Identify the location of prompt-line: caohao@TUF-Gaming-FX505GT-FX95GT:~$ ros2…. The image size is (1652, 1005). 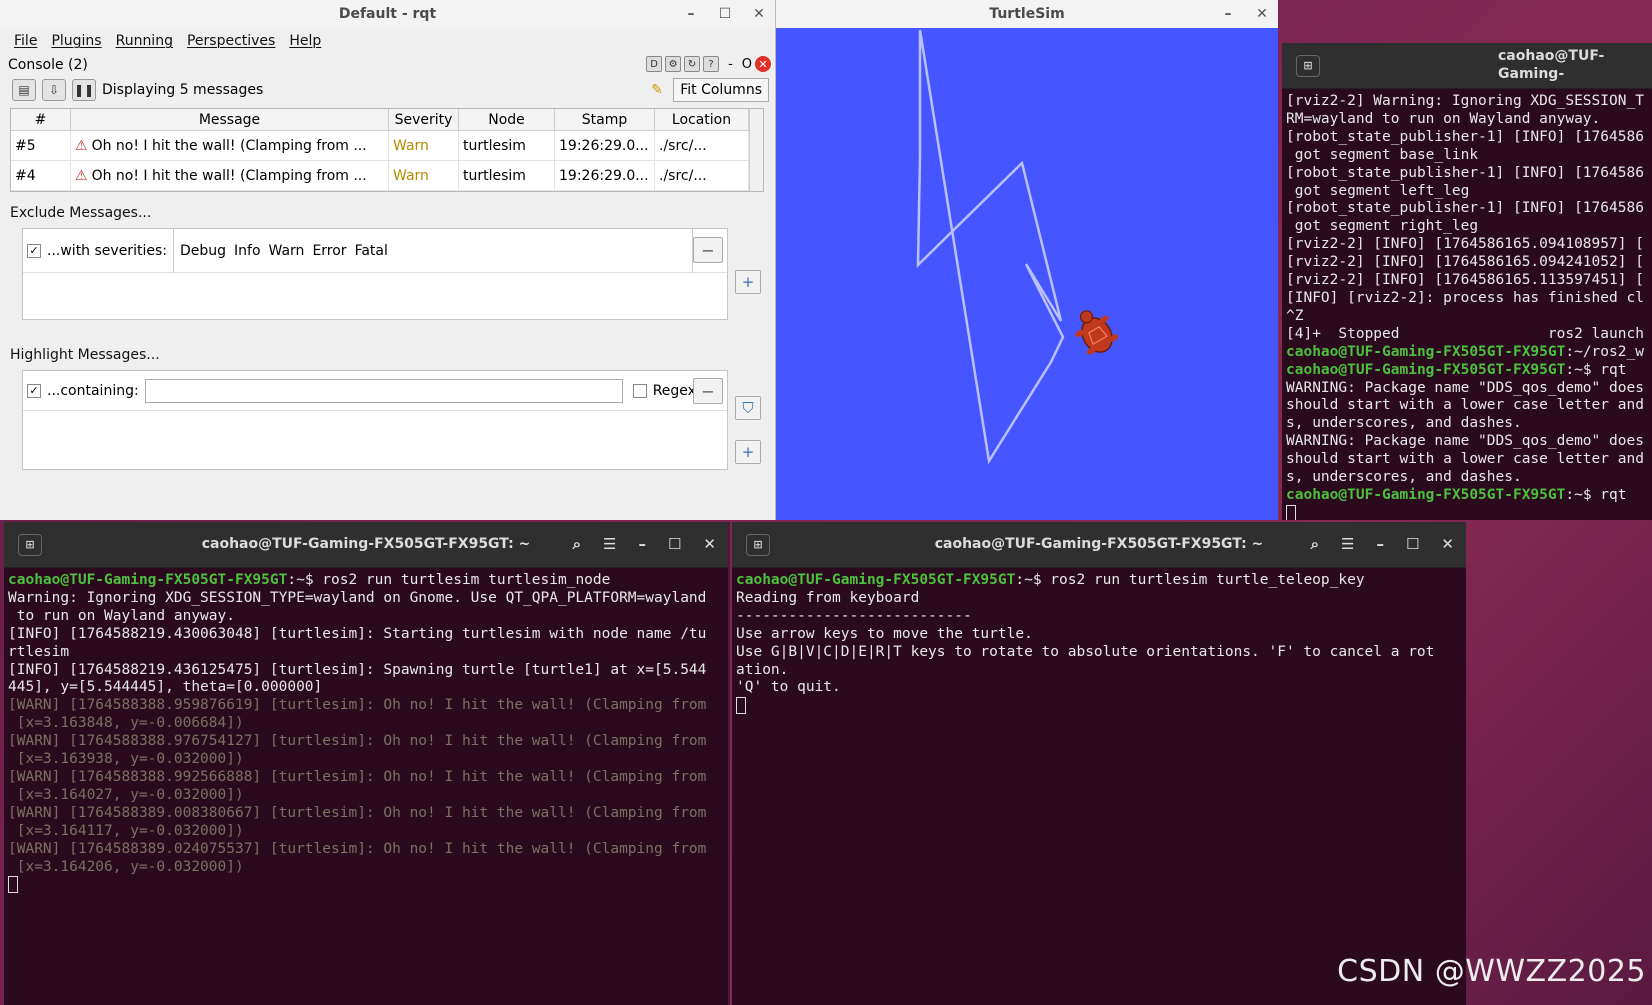
(1099, 581).